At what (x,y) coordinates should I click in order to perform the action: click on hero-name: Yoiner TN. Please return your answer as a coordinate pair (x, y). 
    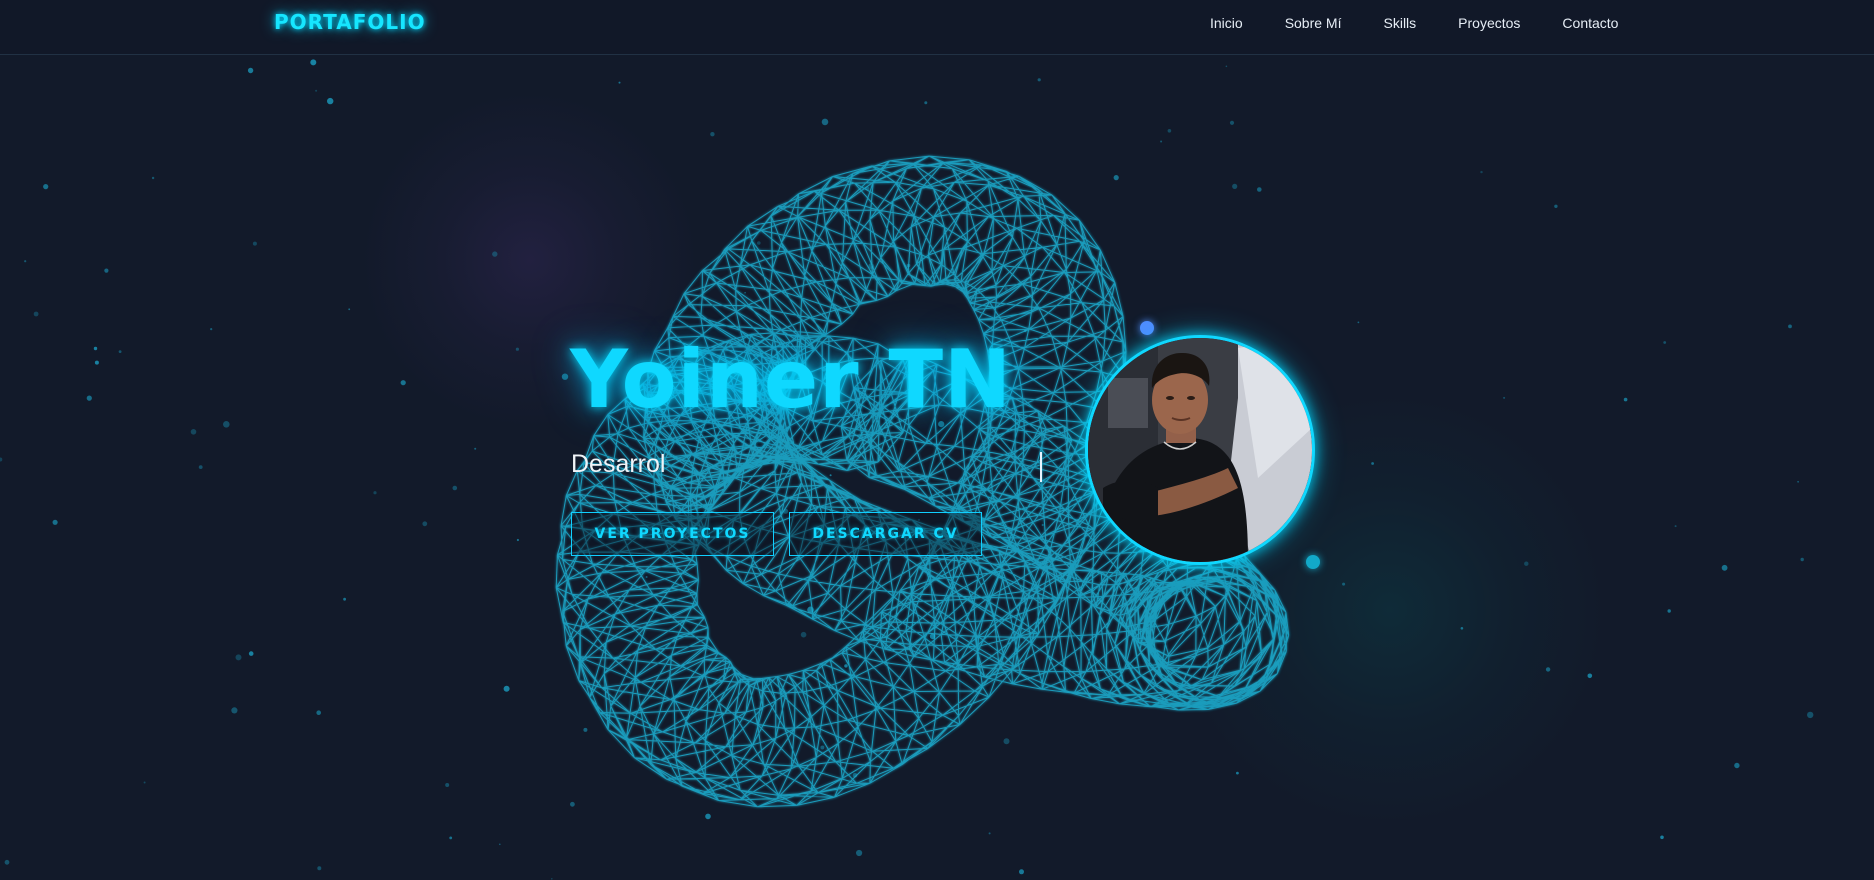
    Looking at the image, I should click on (791, 379).